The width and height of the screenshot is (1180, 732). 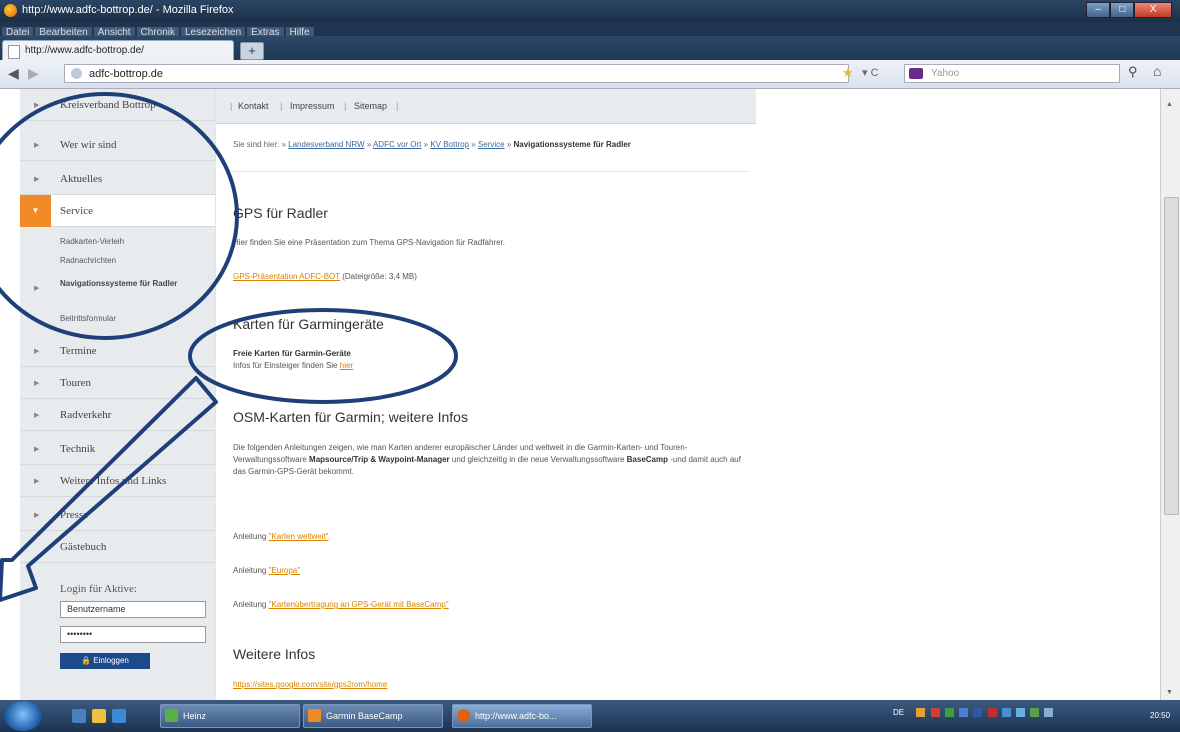 I want to click on taskbar-button: Garmin BaseCamp, so click(x=373, y=716).